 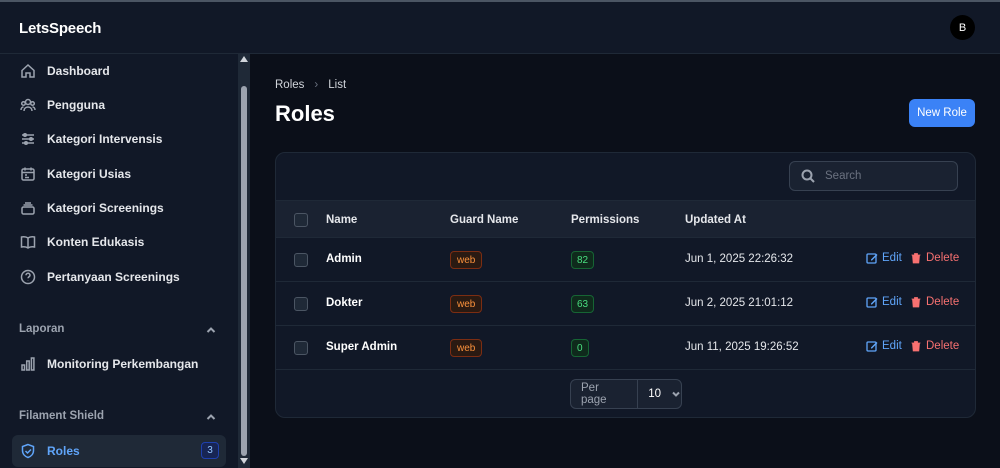 What do you see at coordinates (337, 85) in the screenshot?
I see `breadcrumb-list: List` at bounding box center [337, 85].